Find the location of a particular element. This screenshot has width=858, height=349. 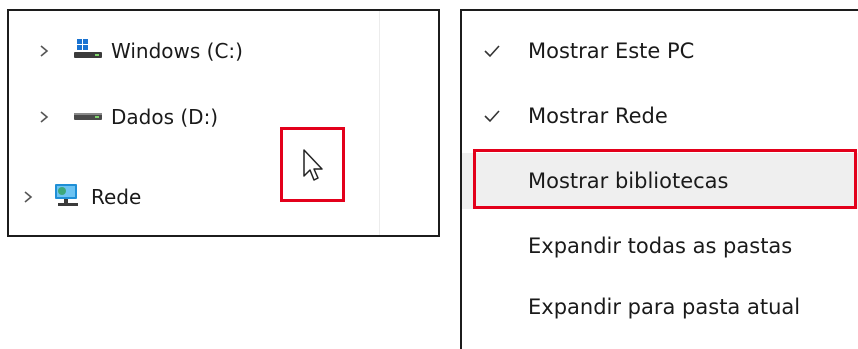

menu-item-expandir-para-pasta-atual: Expandir para pasta atual is located at coordinates (660, 307).